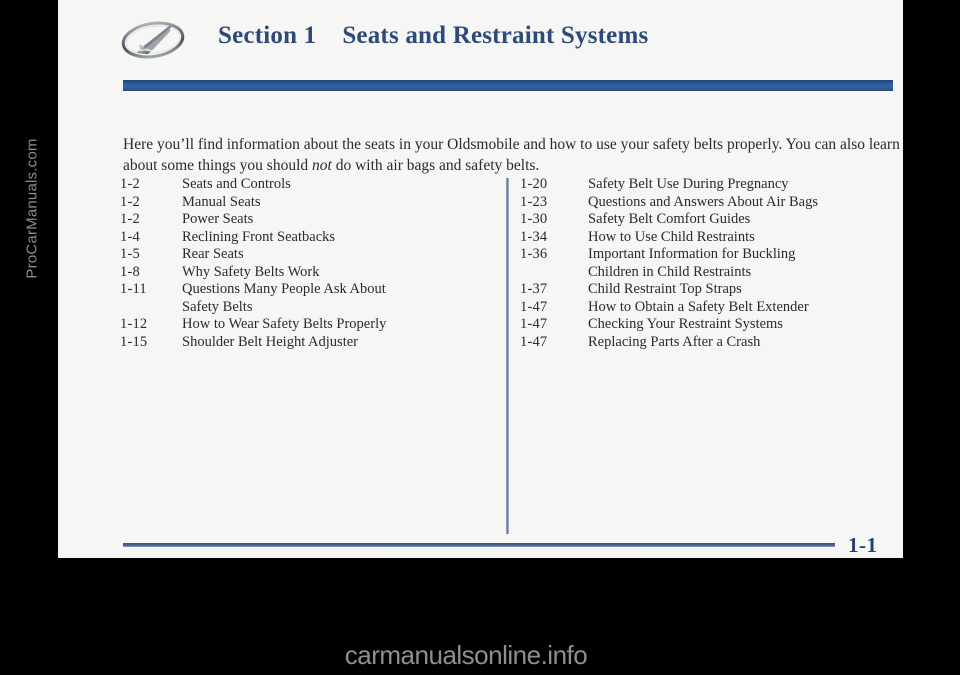 The width and height of the screenshot is (960, 675). What do you see at coordinates (534, 219) in the screenshot?
I see `toc-entry-page: 1-30` at bounding box center [534, 219].